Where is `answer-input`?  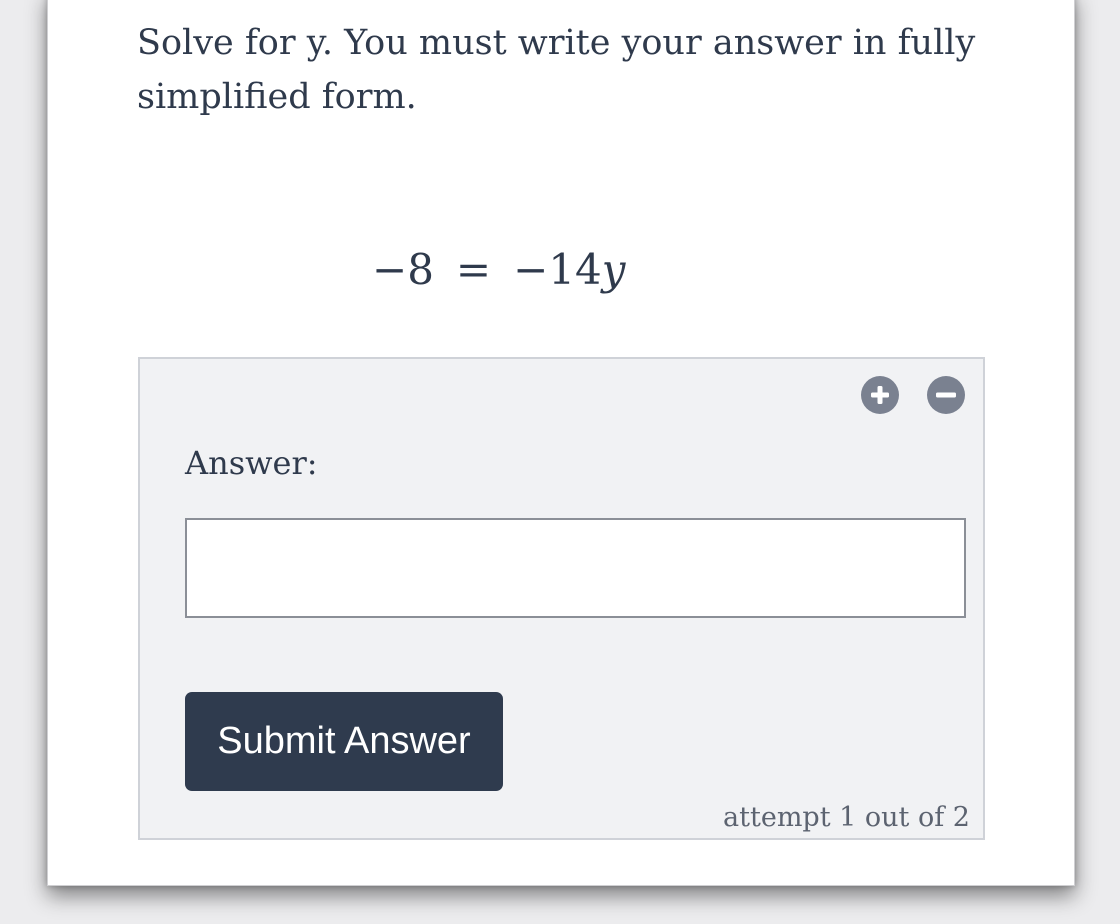
answer-input is located at coordinates (575, 568).